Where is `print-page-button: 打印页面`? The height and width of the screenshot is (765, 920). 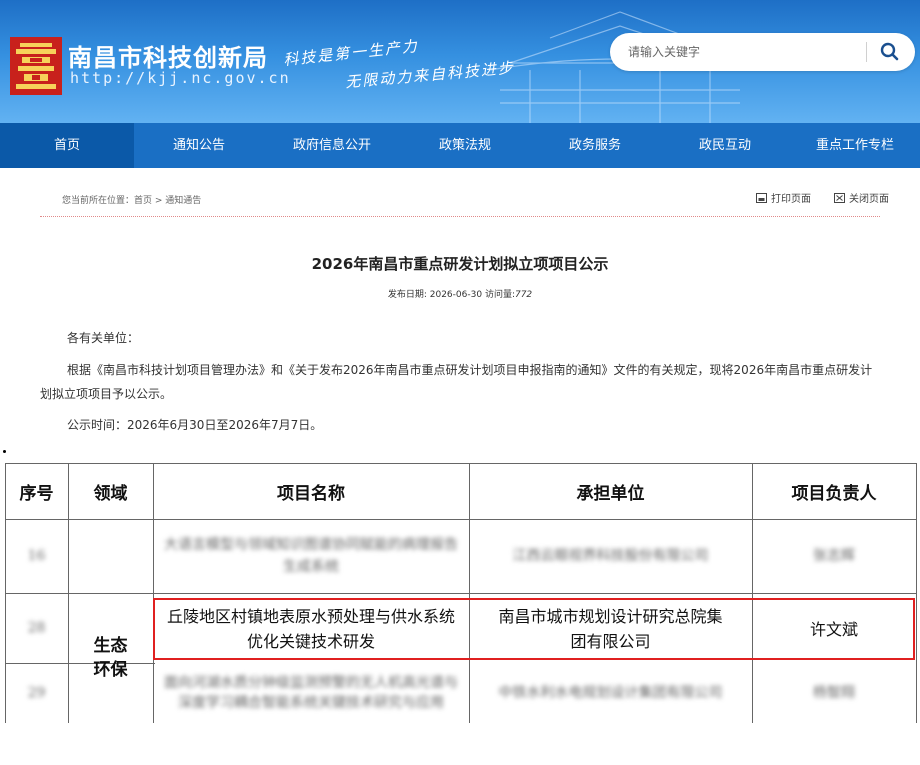
print-page-button: 打印页面 is located at coordinates (783, 197).